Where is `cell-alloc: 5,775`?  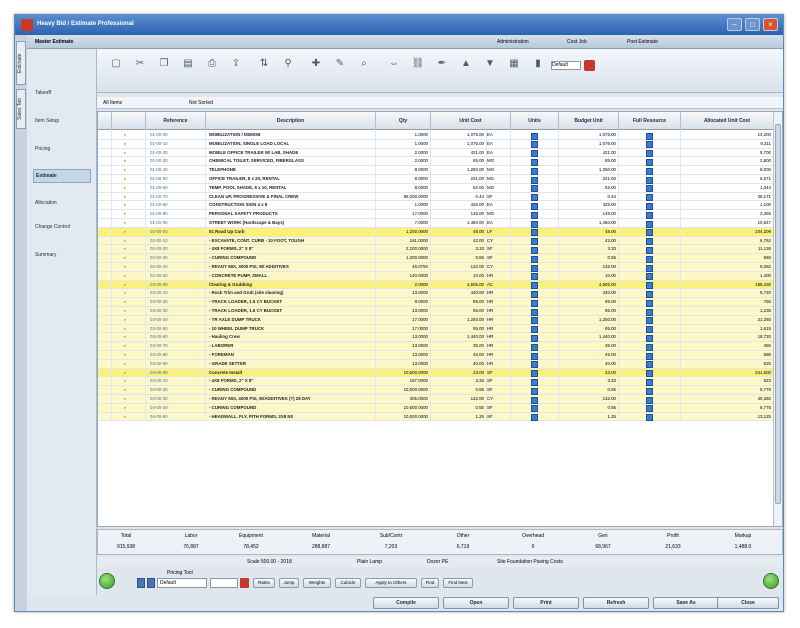 cell-alloc: 5,775 is located at coordinates (727, 408).